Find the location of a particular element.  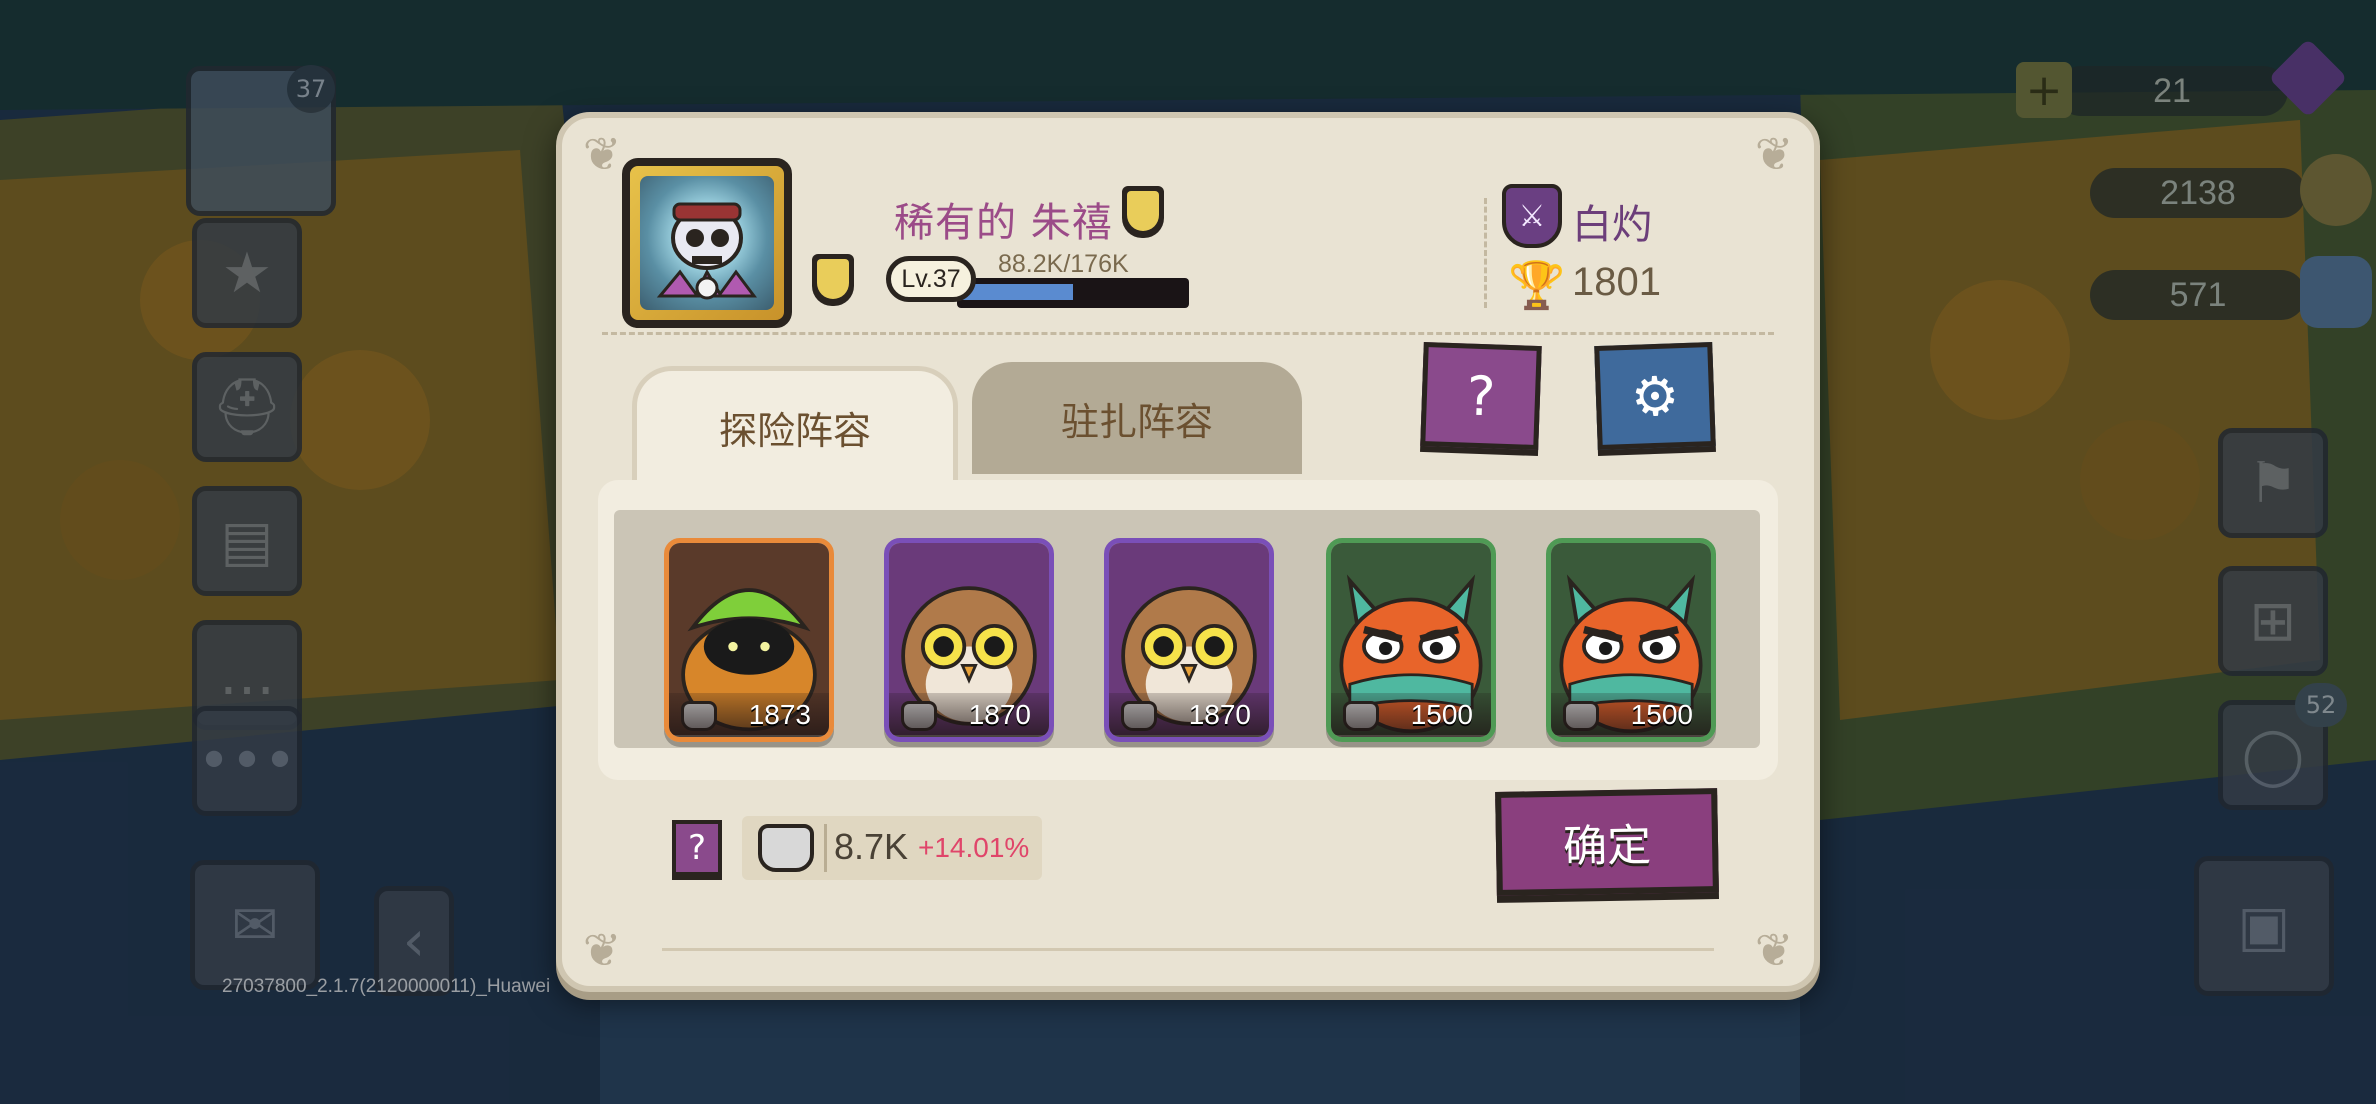

trophy-icon: 🏆 is located at coordinates (1537, 285).